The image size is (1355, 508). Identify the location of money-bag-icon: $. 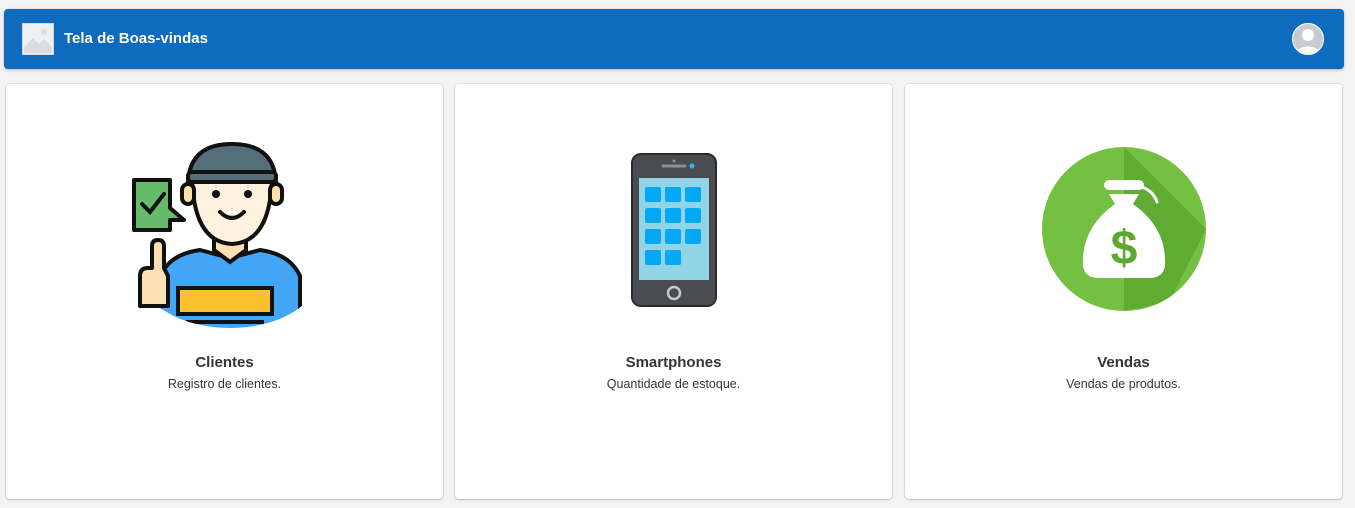
(1123, 231).